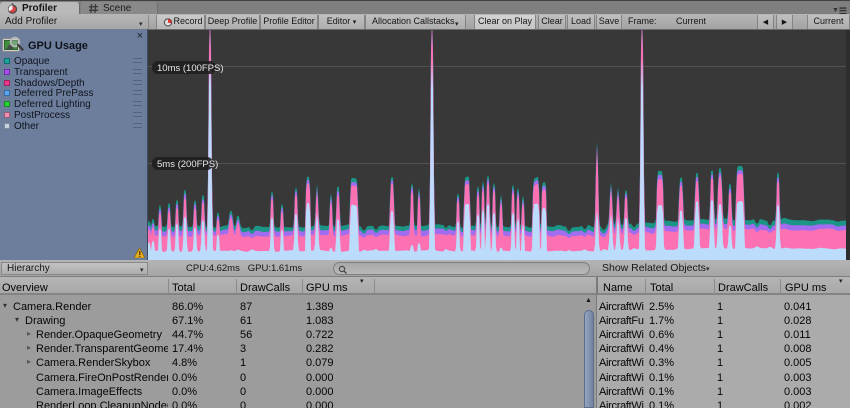 Image resolution: width=850 pixels, height=408 pixels. Describe the element at coordinates (187, 164) in the screenshot. I see `svg-text: 5ms (200FPS)` at that location.